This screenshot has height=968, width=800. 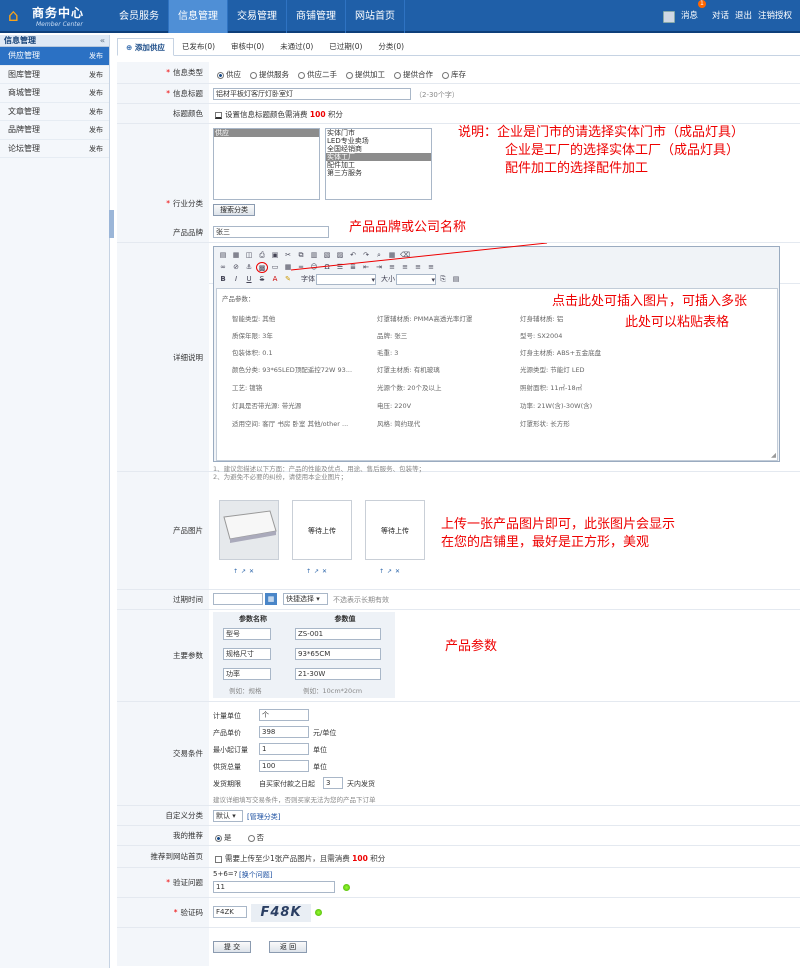 What do you see at coordinates (391, 47) in the screenshot?
I see `tab-category: 分类(0)` at bounding box center [391, 47].